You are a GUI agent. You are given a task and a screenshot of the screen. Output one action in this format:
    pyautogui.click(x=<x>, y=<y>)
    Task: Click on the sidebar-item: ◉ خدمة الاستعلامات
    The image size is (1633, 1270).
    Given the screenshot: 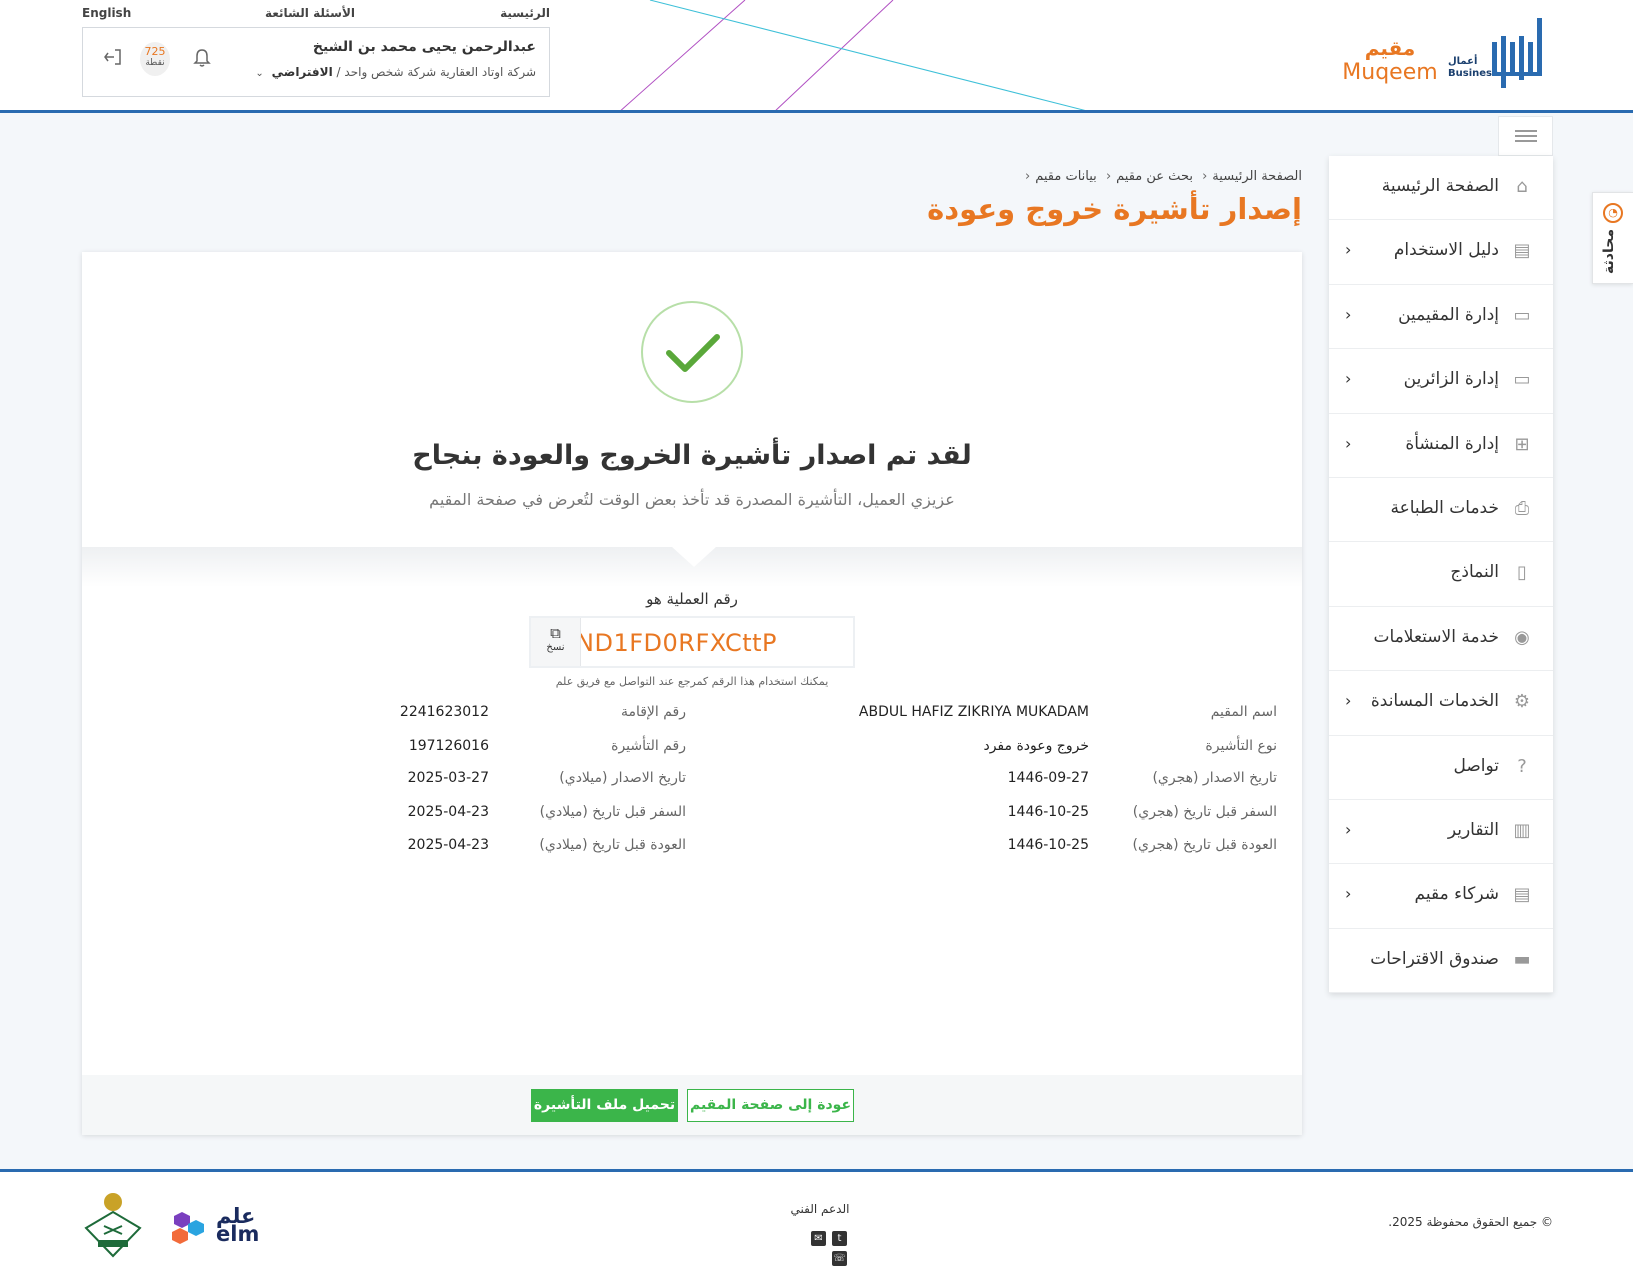 What is the action you would take?
    pyautogui.click(x=1441, y=639)
    